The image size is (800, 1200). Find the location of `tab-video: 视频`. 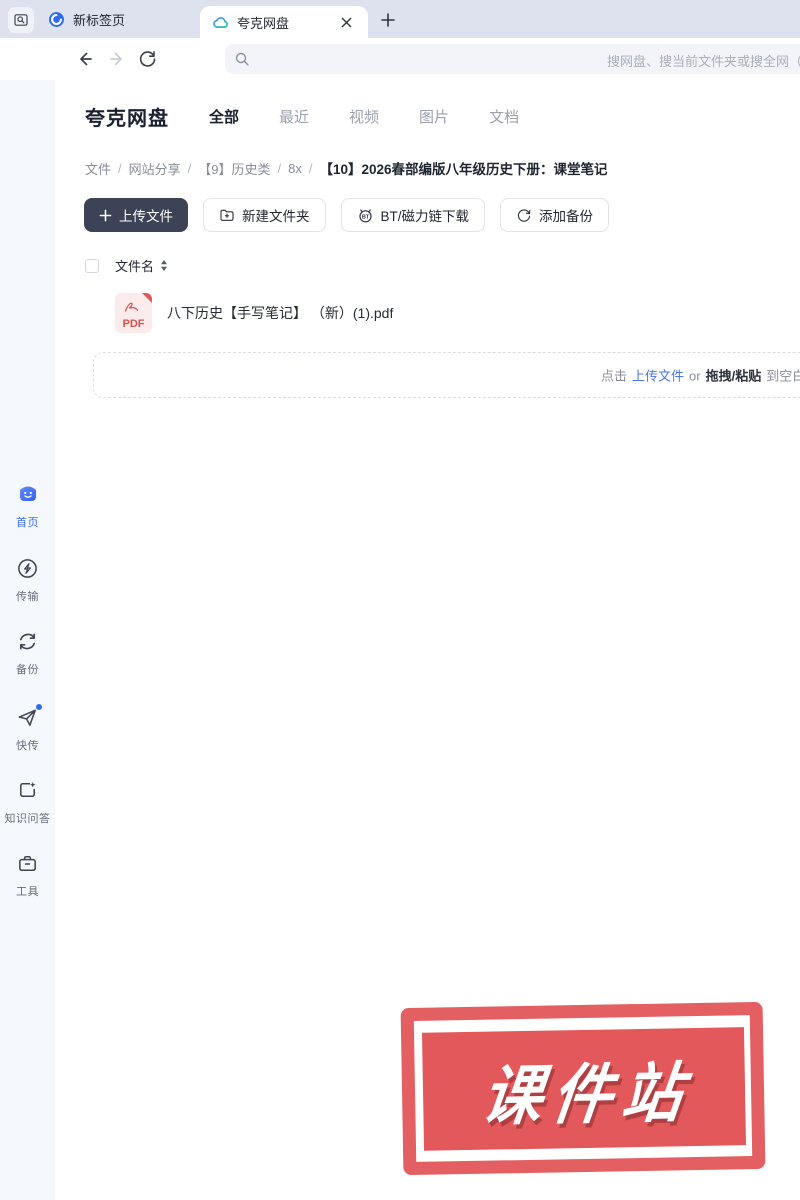

tab-video: 视频 is located at coordinates (364, 116).